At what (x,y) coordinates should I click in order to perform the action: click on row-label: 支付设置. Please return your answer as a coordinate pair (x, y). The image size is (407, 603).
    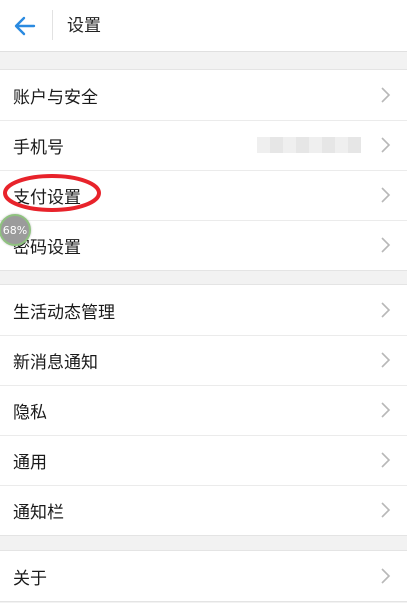
    Looking at the image, I should click on (47, 197).